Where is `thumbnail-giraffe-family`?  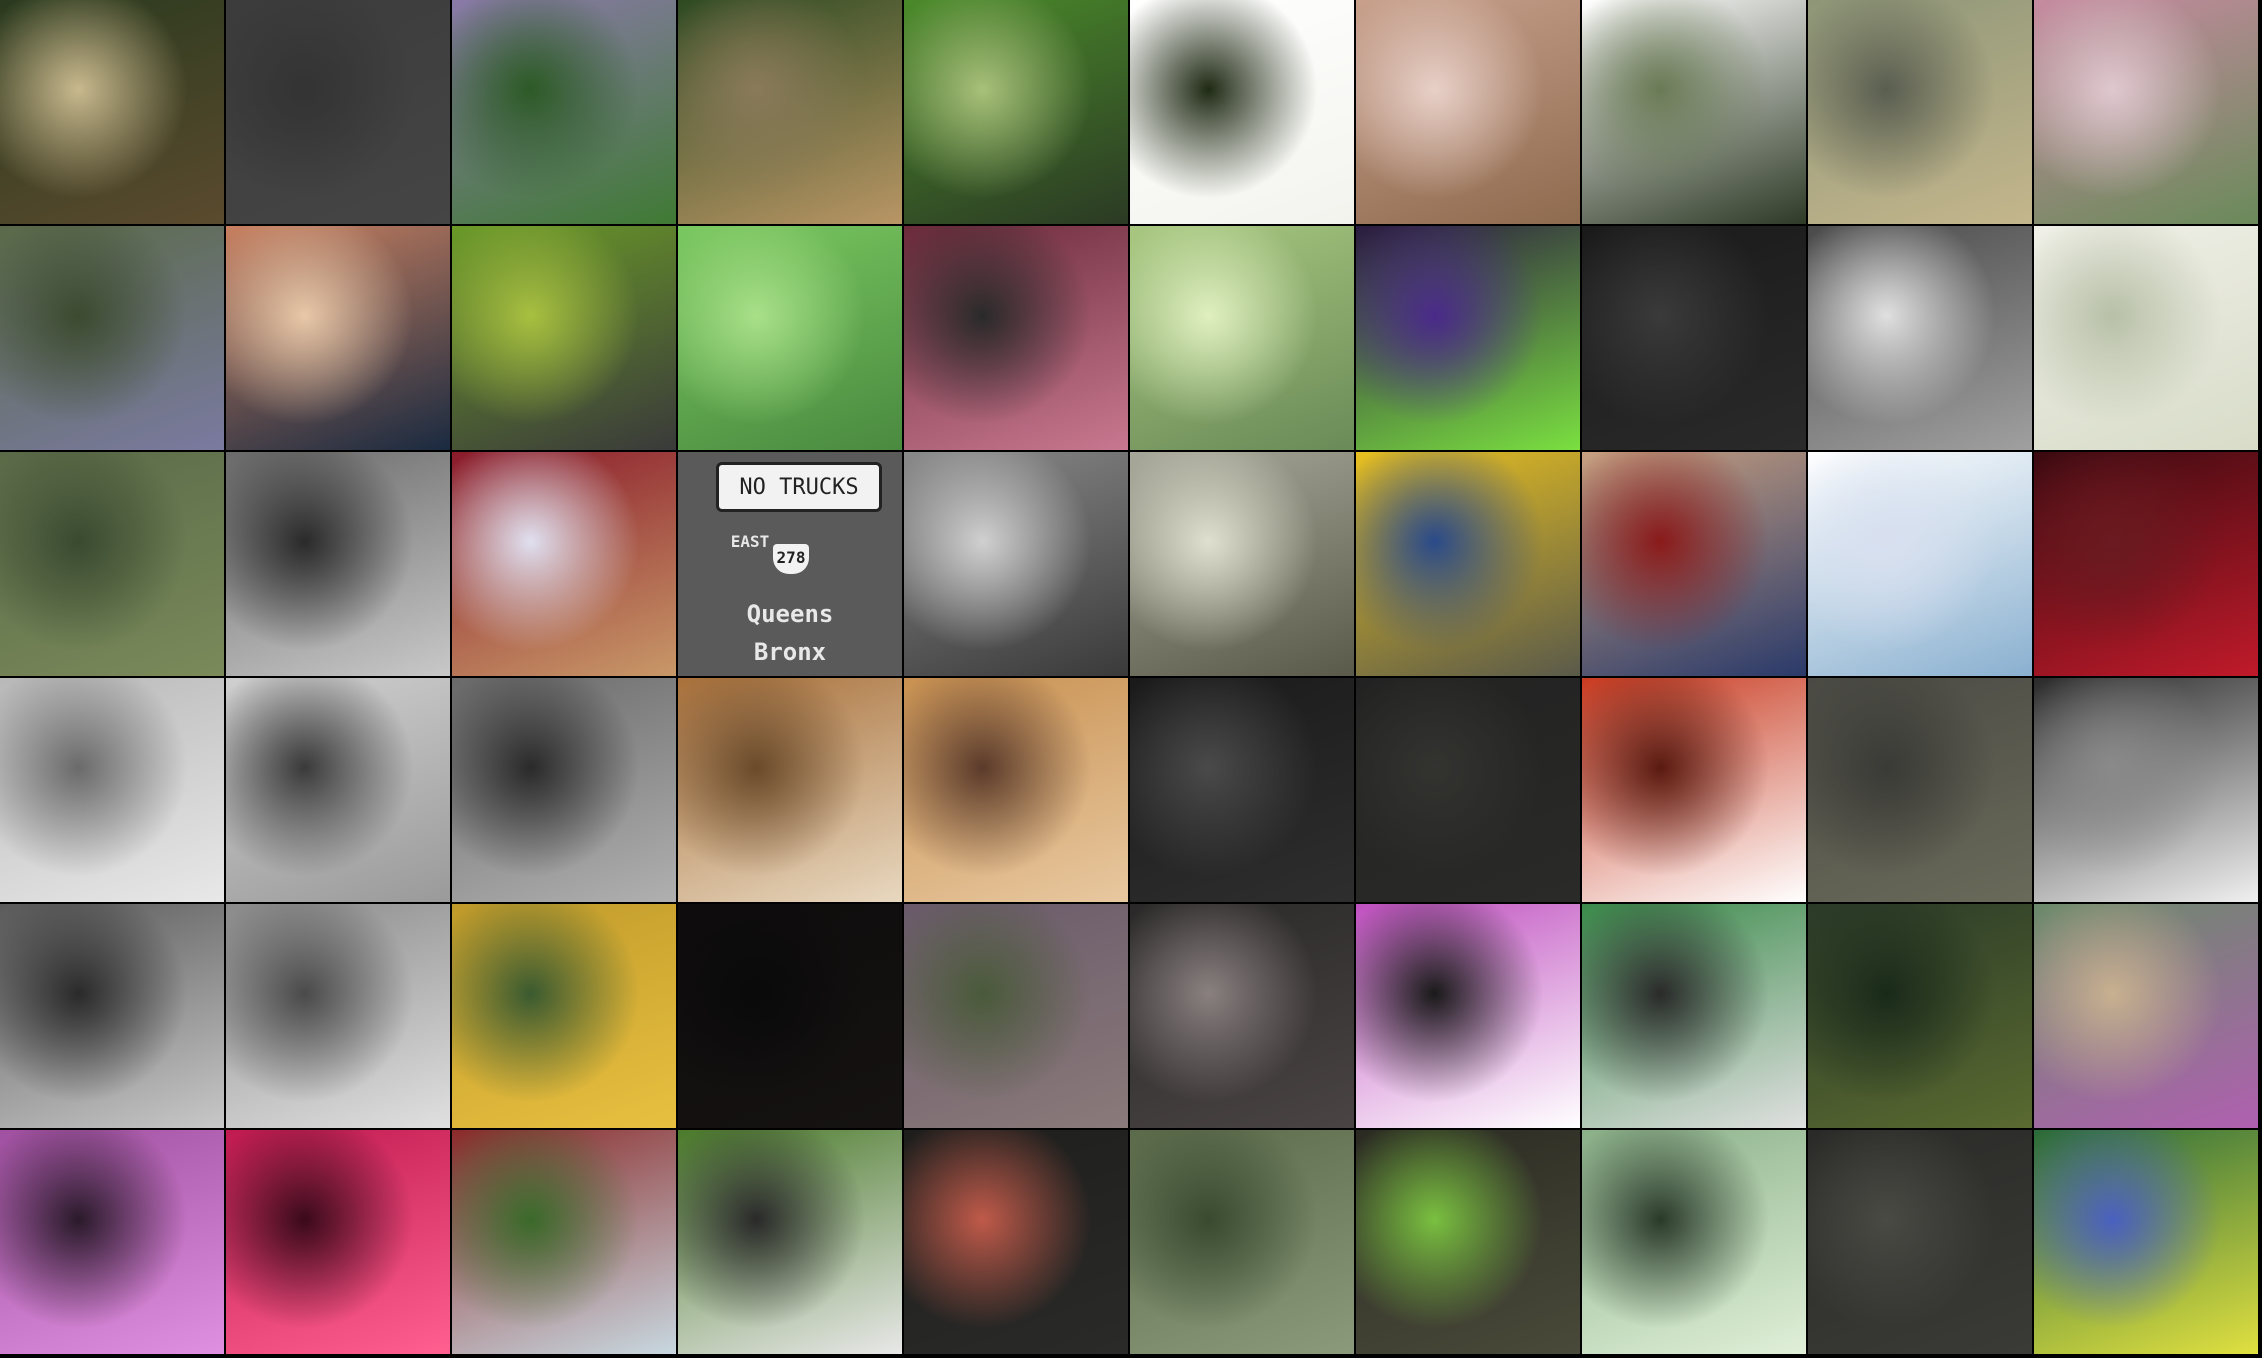 thumbnail-giraffe-family is located at coordinates (790, 112).